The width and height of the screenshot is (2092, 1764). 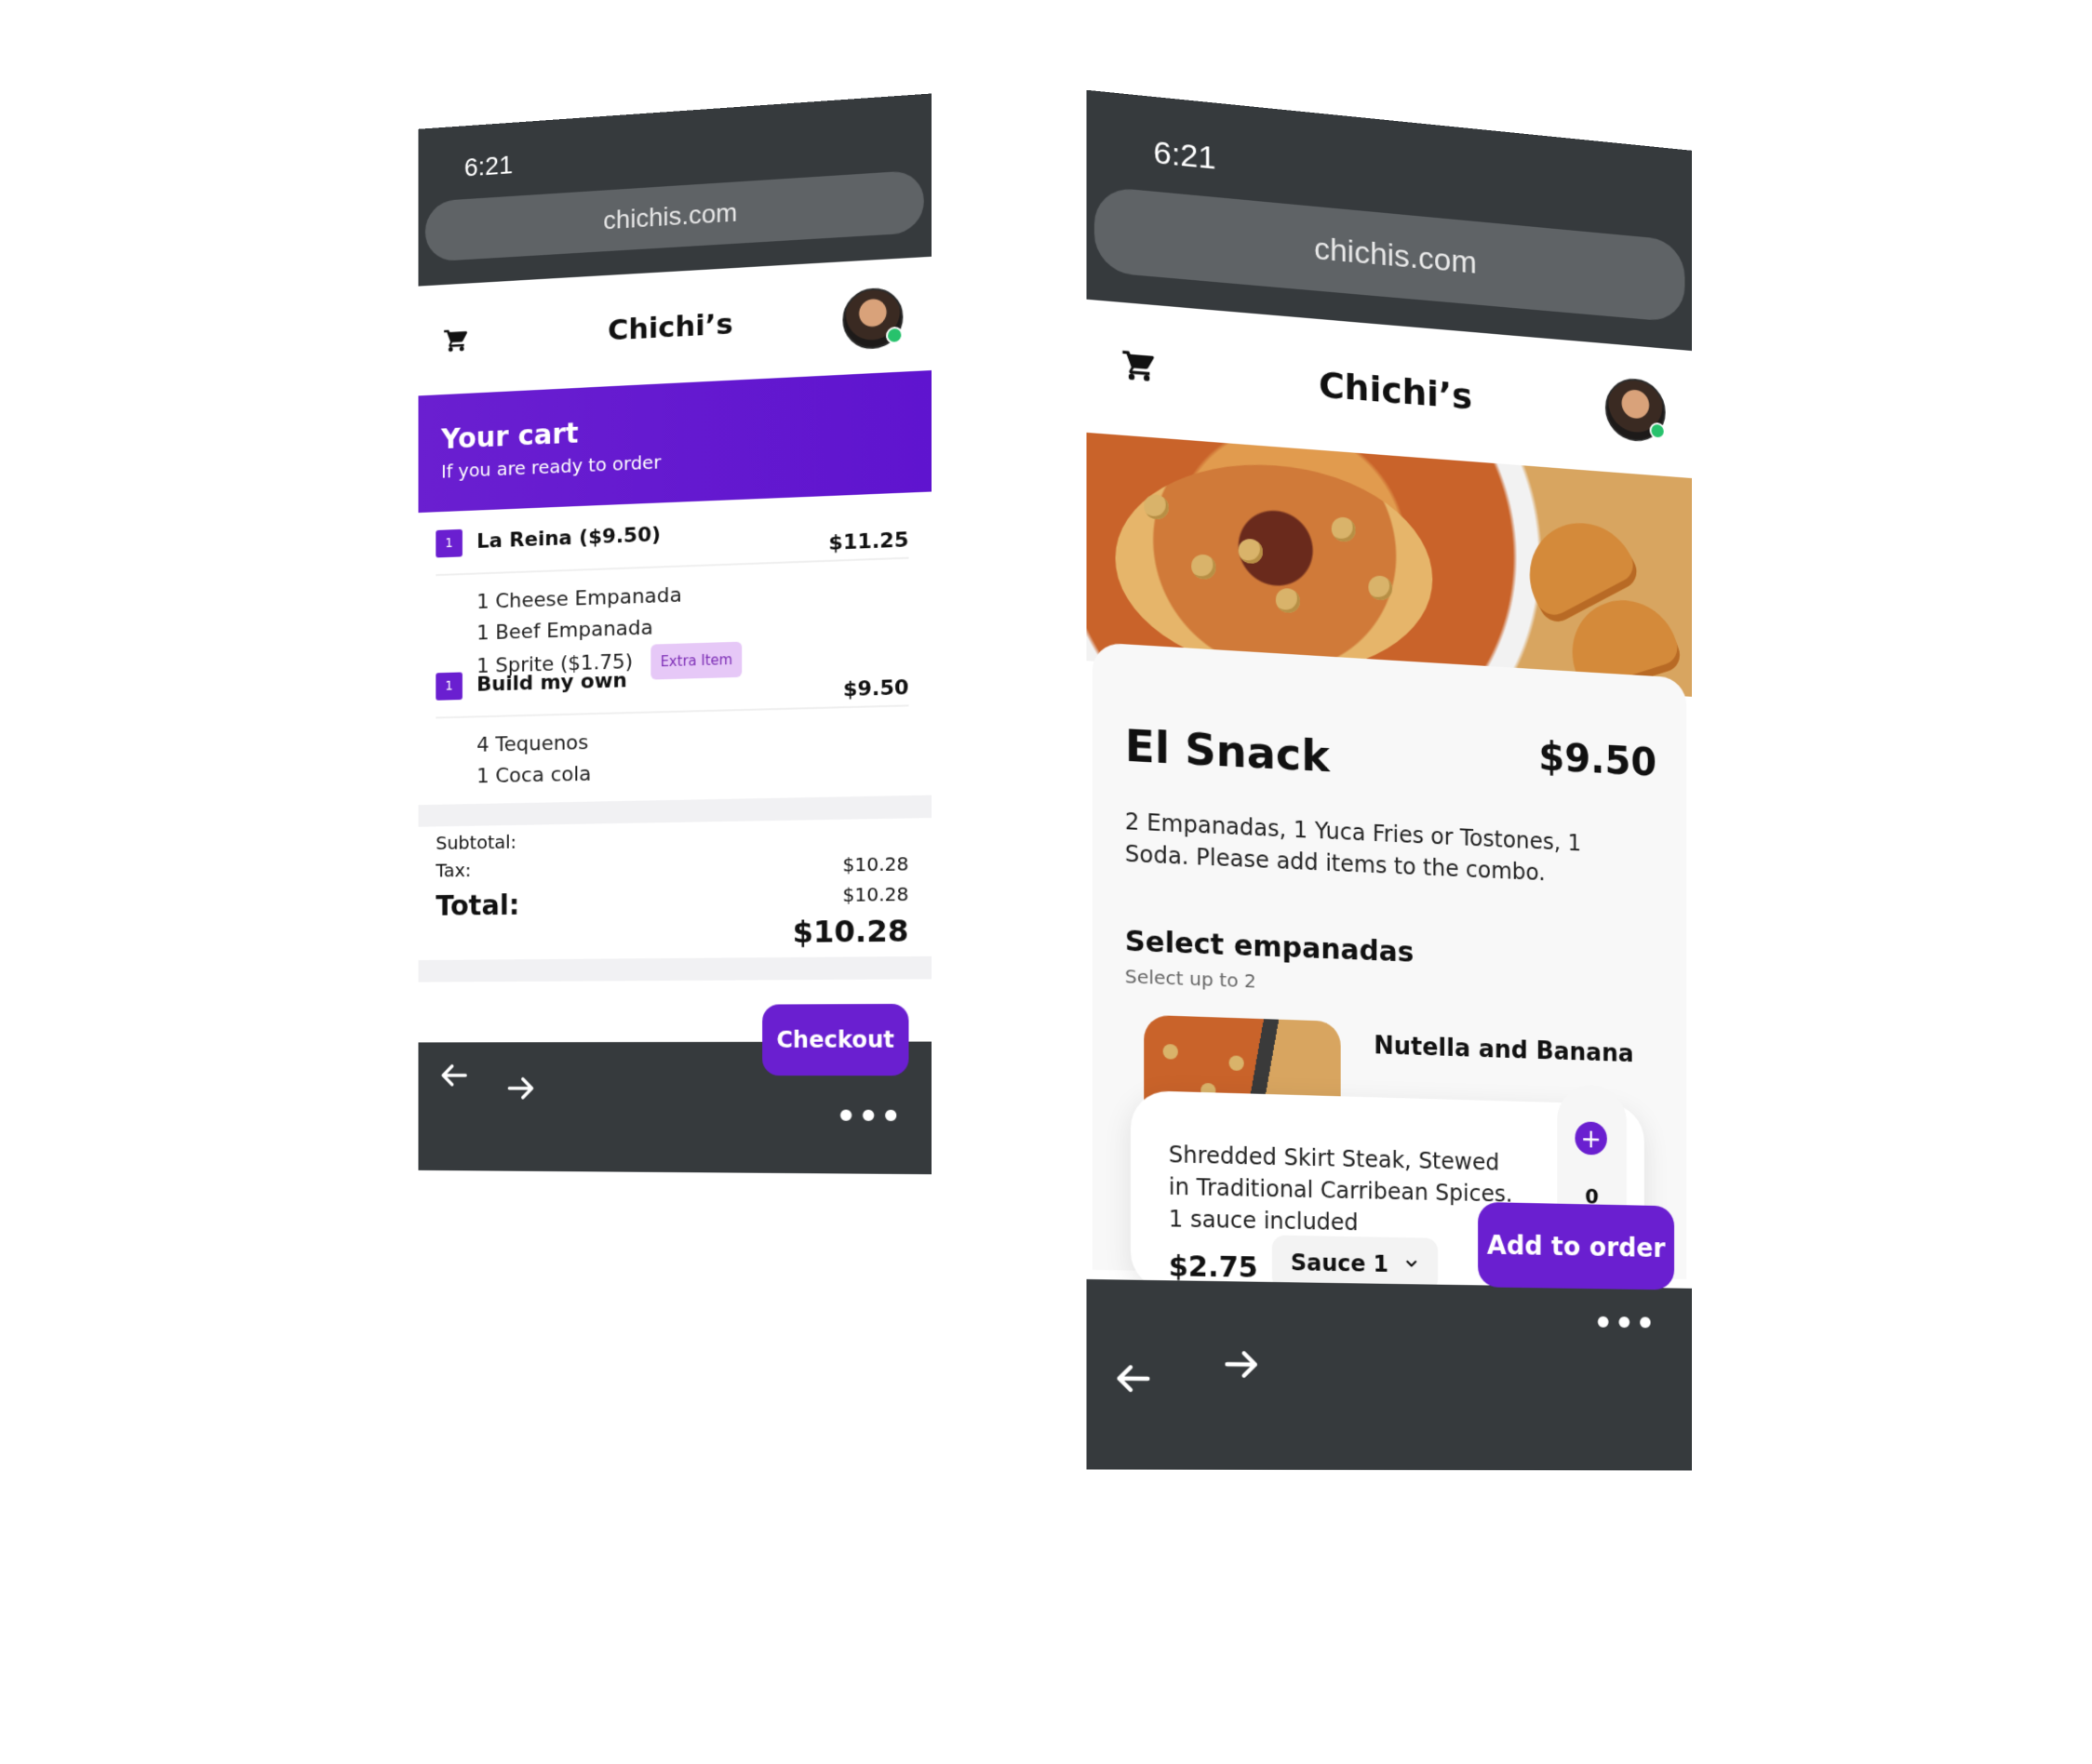 I want to click on browser-top-bar: 6:21 chichis.com, so click(x=675, y=190).